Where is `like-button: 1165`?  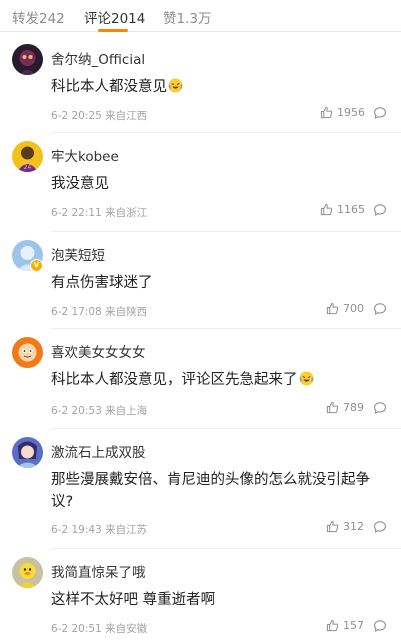 like-button: 1165 is located at coordinates (342, 209).